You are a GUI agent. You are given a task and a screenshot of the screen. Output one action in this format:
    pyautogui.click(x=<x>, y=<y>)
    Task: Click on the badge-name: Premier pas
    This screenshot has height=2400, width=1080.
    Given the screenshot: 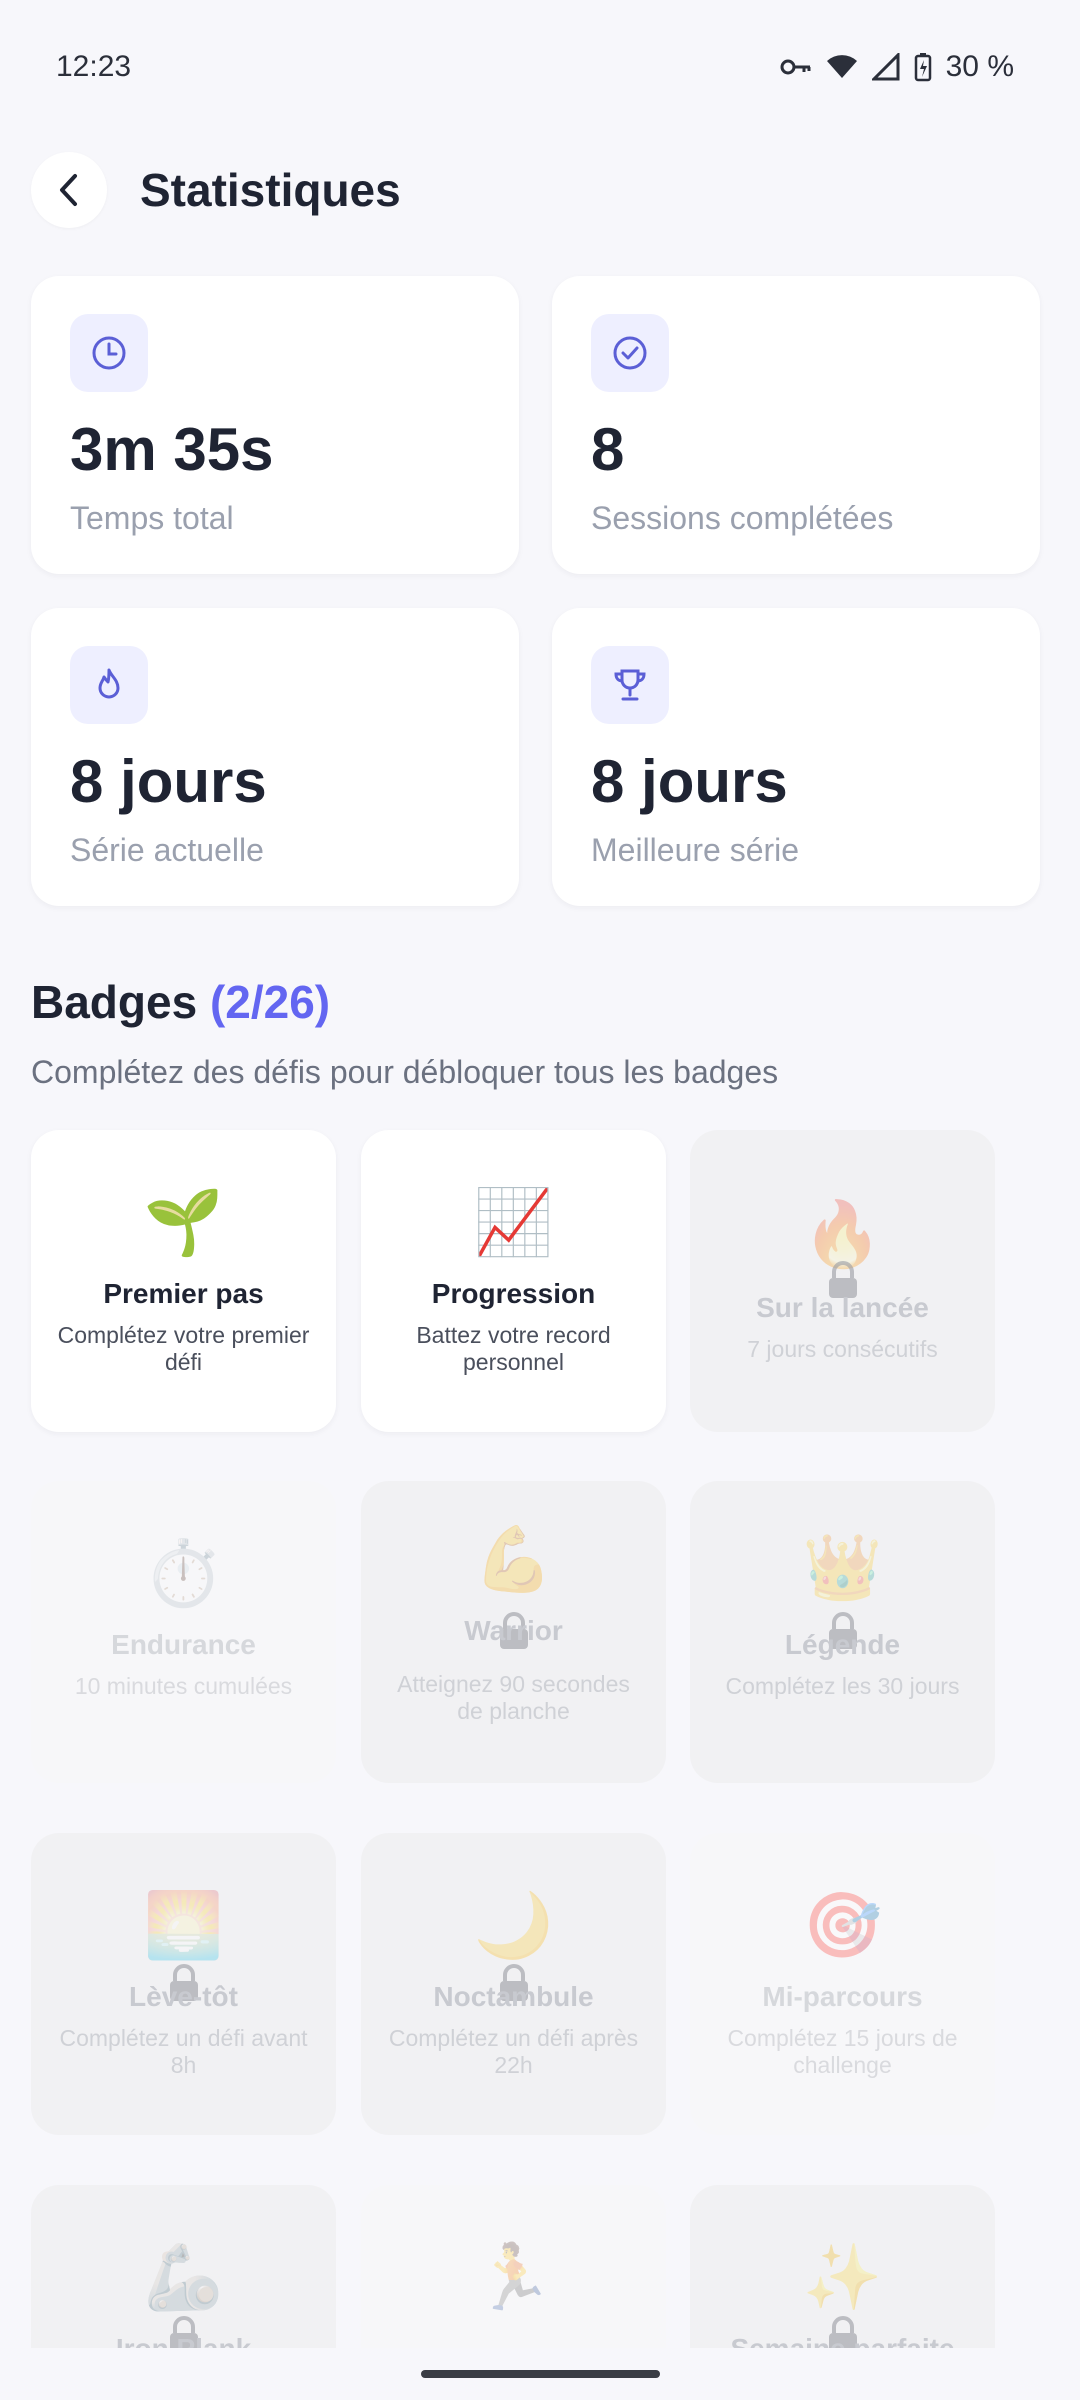 What is the action you would take?
    pyautogui.click(x=183, y=1293)
    